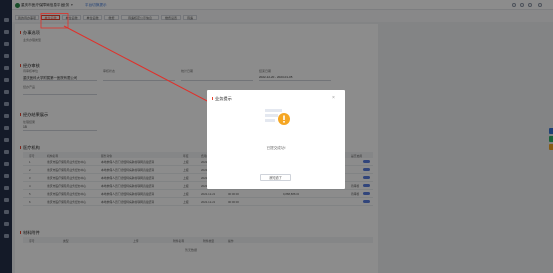 The image size is (553, 273). What do you see at coordinates (333, 98) in the screenshot?
I see `close-icon: ×` at bounding box center [333, 98].